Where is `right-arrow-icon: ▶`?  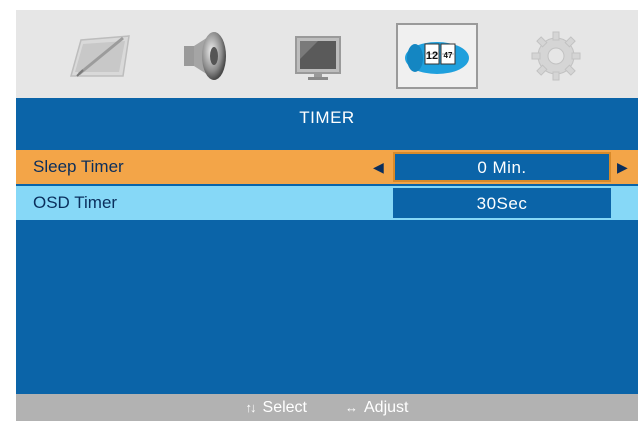 right-arrow-icon: ▶ is located at coordinates (622, 167).